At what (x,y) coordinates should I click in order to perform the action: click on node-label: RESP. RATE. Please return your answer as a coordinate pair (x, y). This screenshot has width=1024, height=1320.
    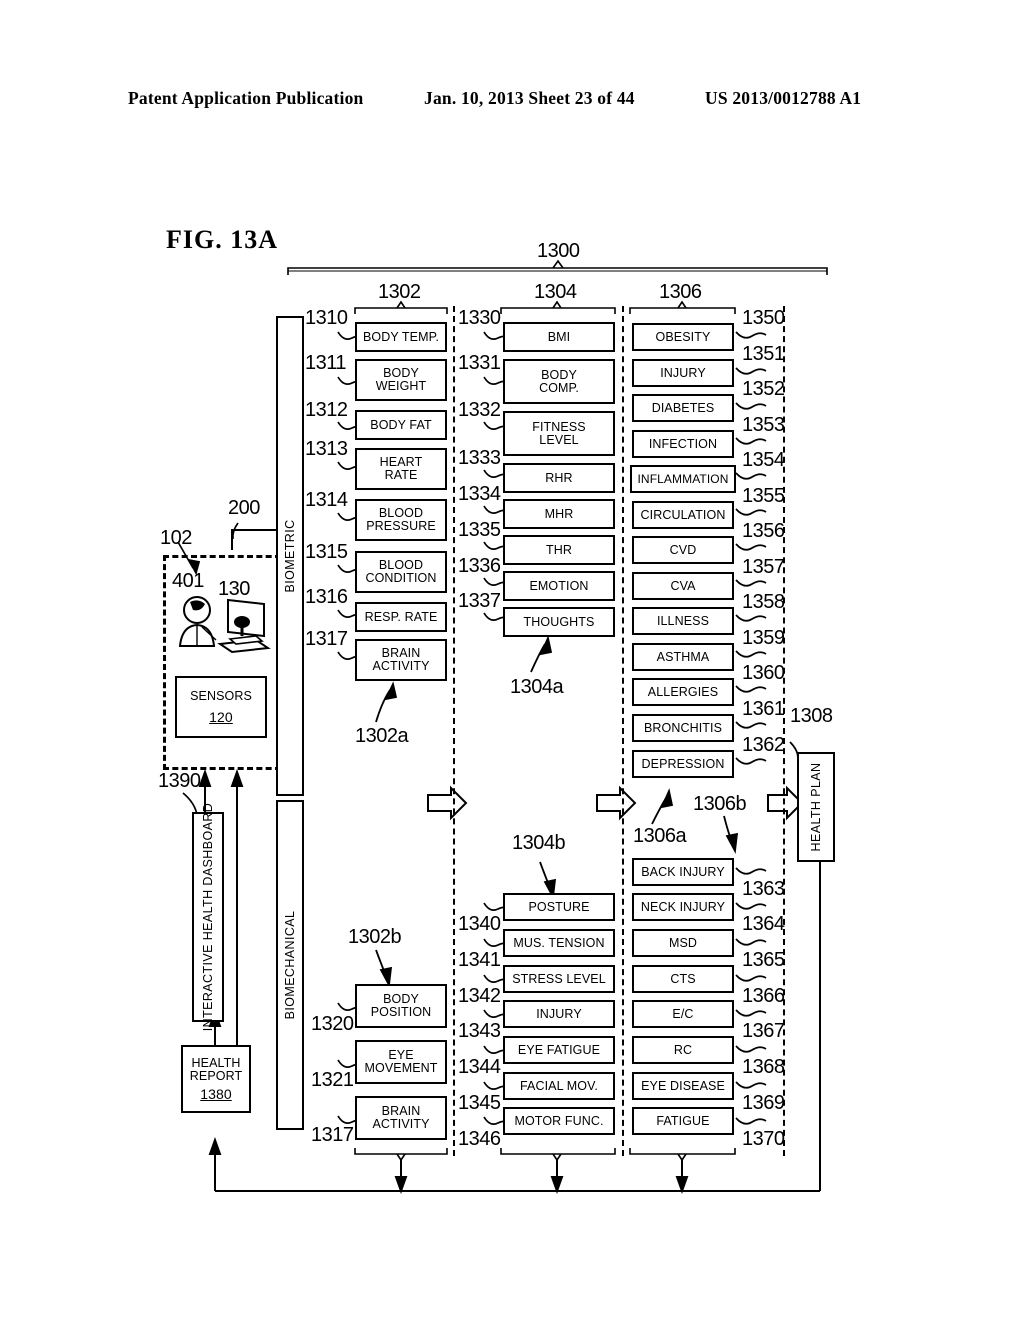
    Looking at the image, I should click on (401, 616).